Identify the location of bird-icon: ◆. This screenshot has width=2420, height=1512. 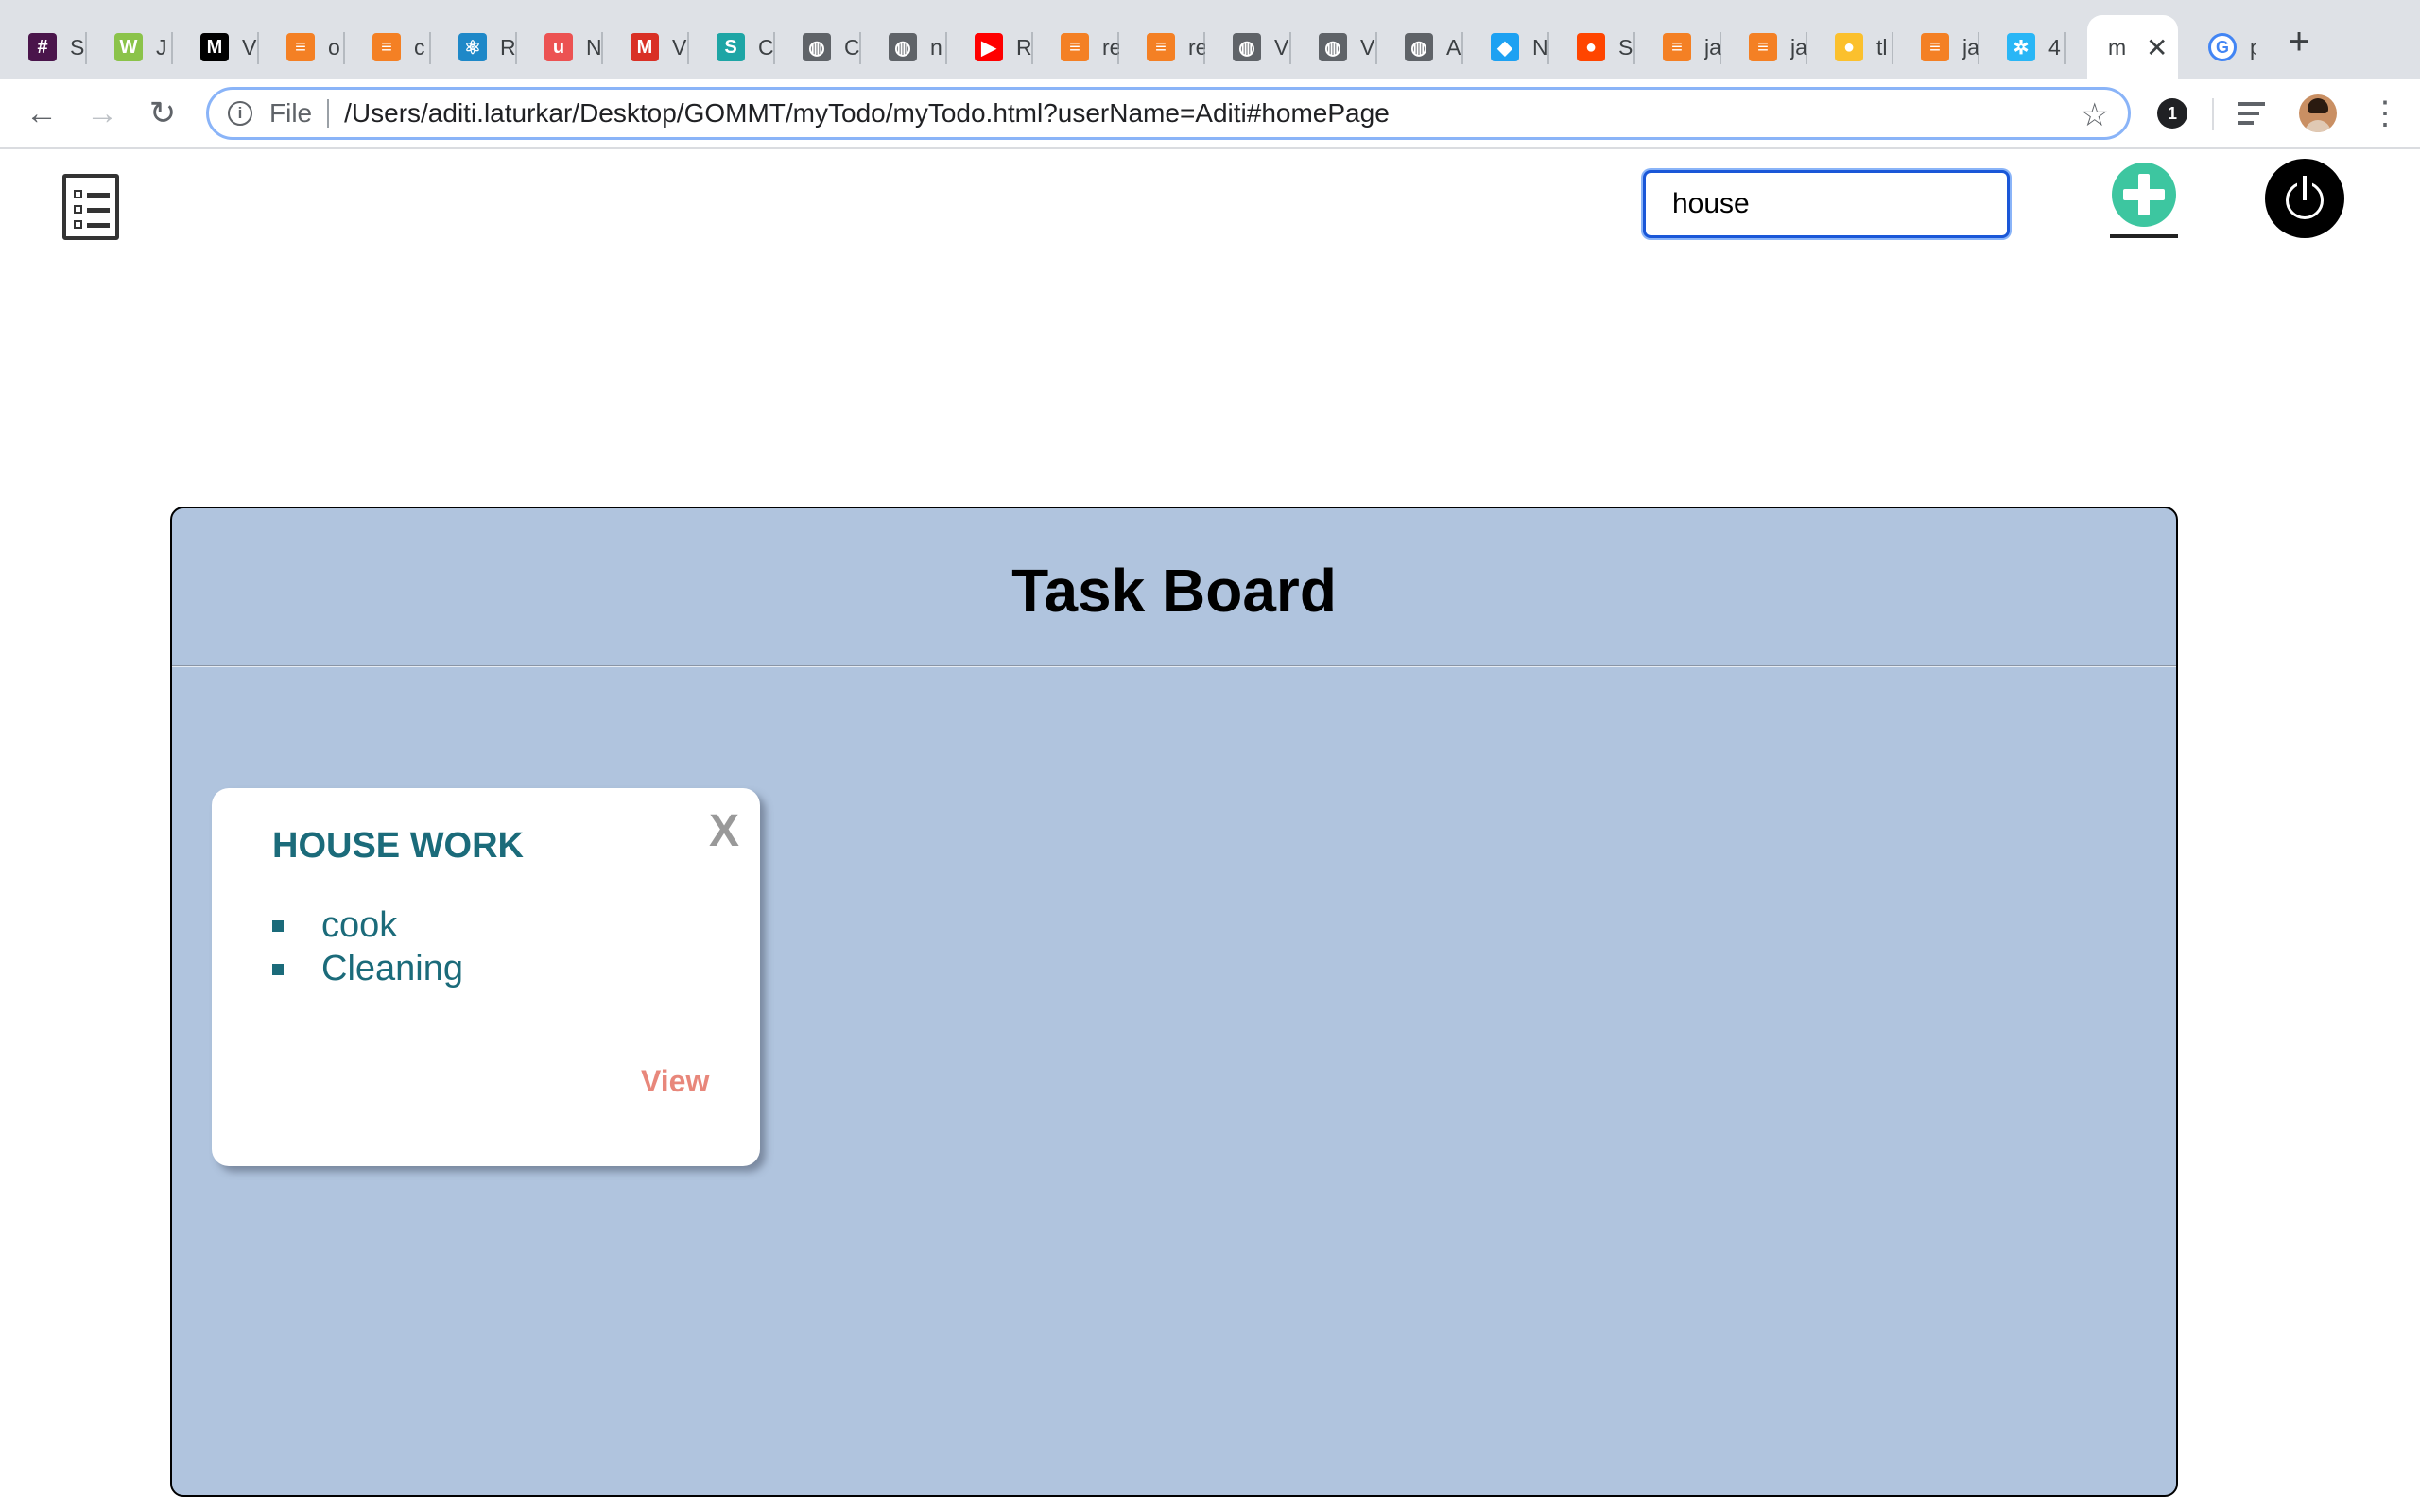
(1505, 47).